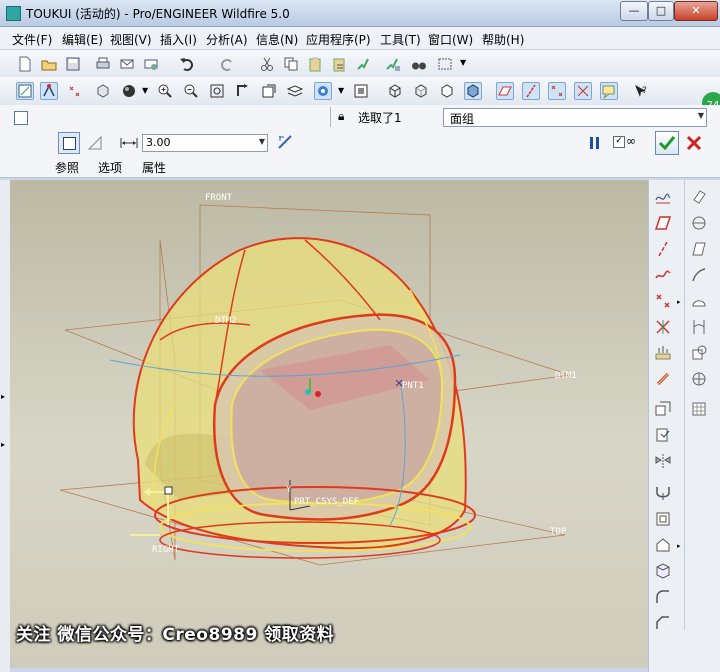 The width and height of the screenshot is (720, 672). What do you see at coordinates (73, 64) in the screenshot?
I see `save-icon` at bounding box center [73, 64].